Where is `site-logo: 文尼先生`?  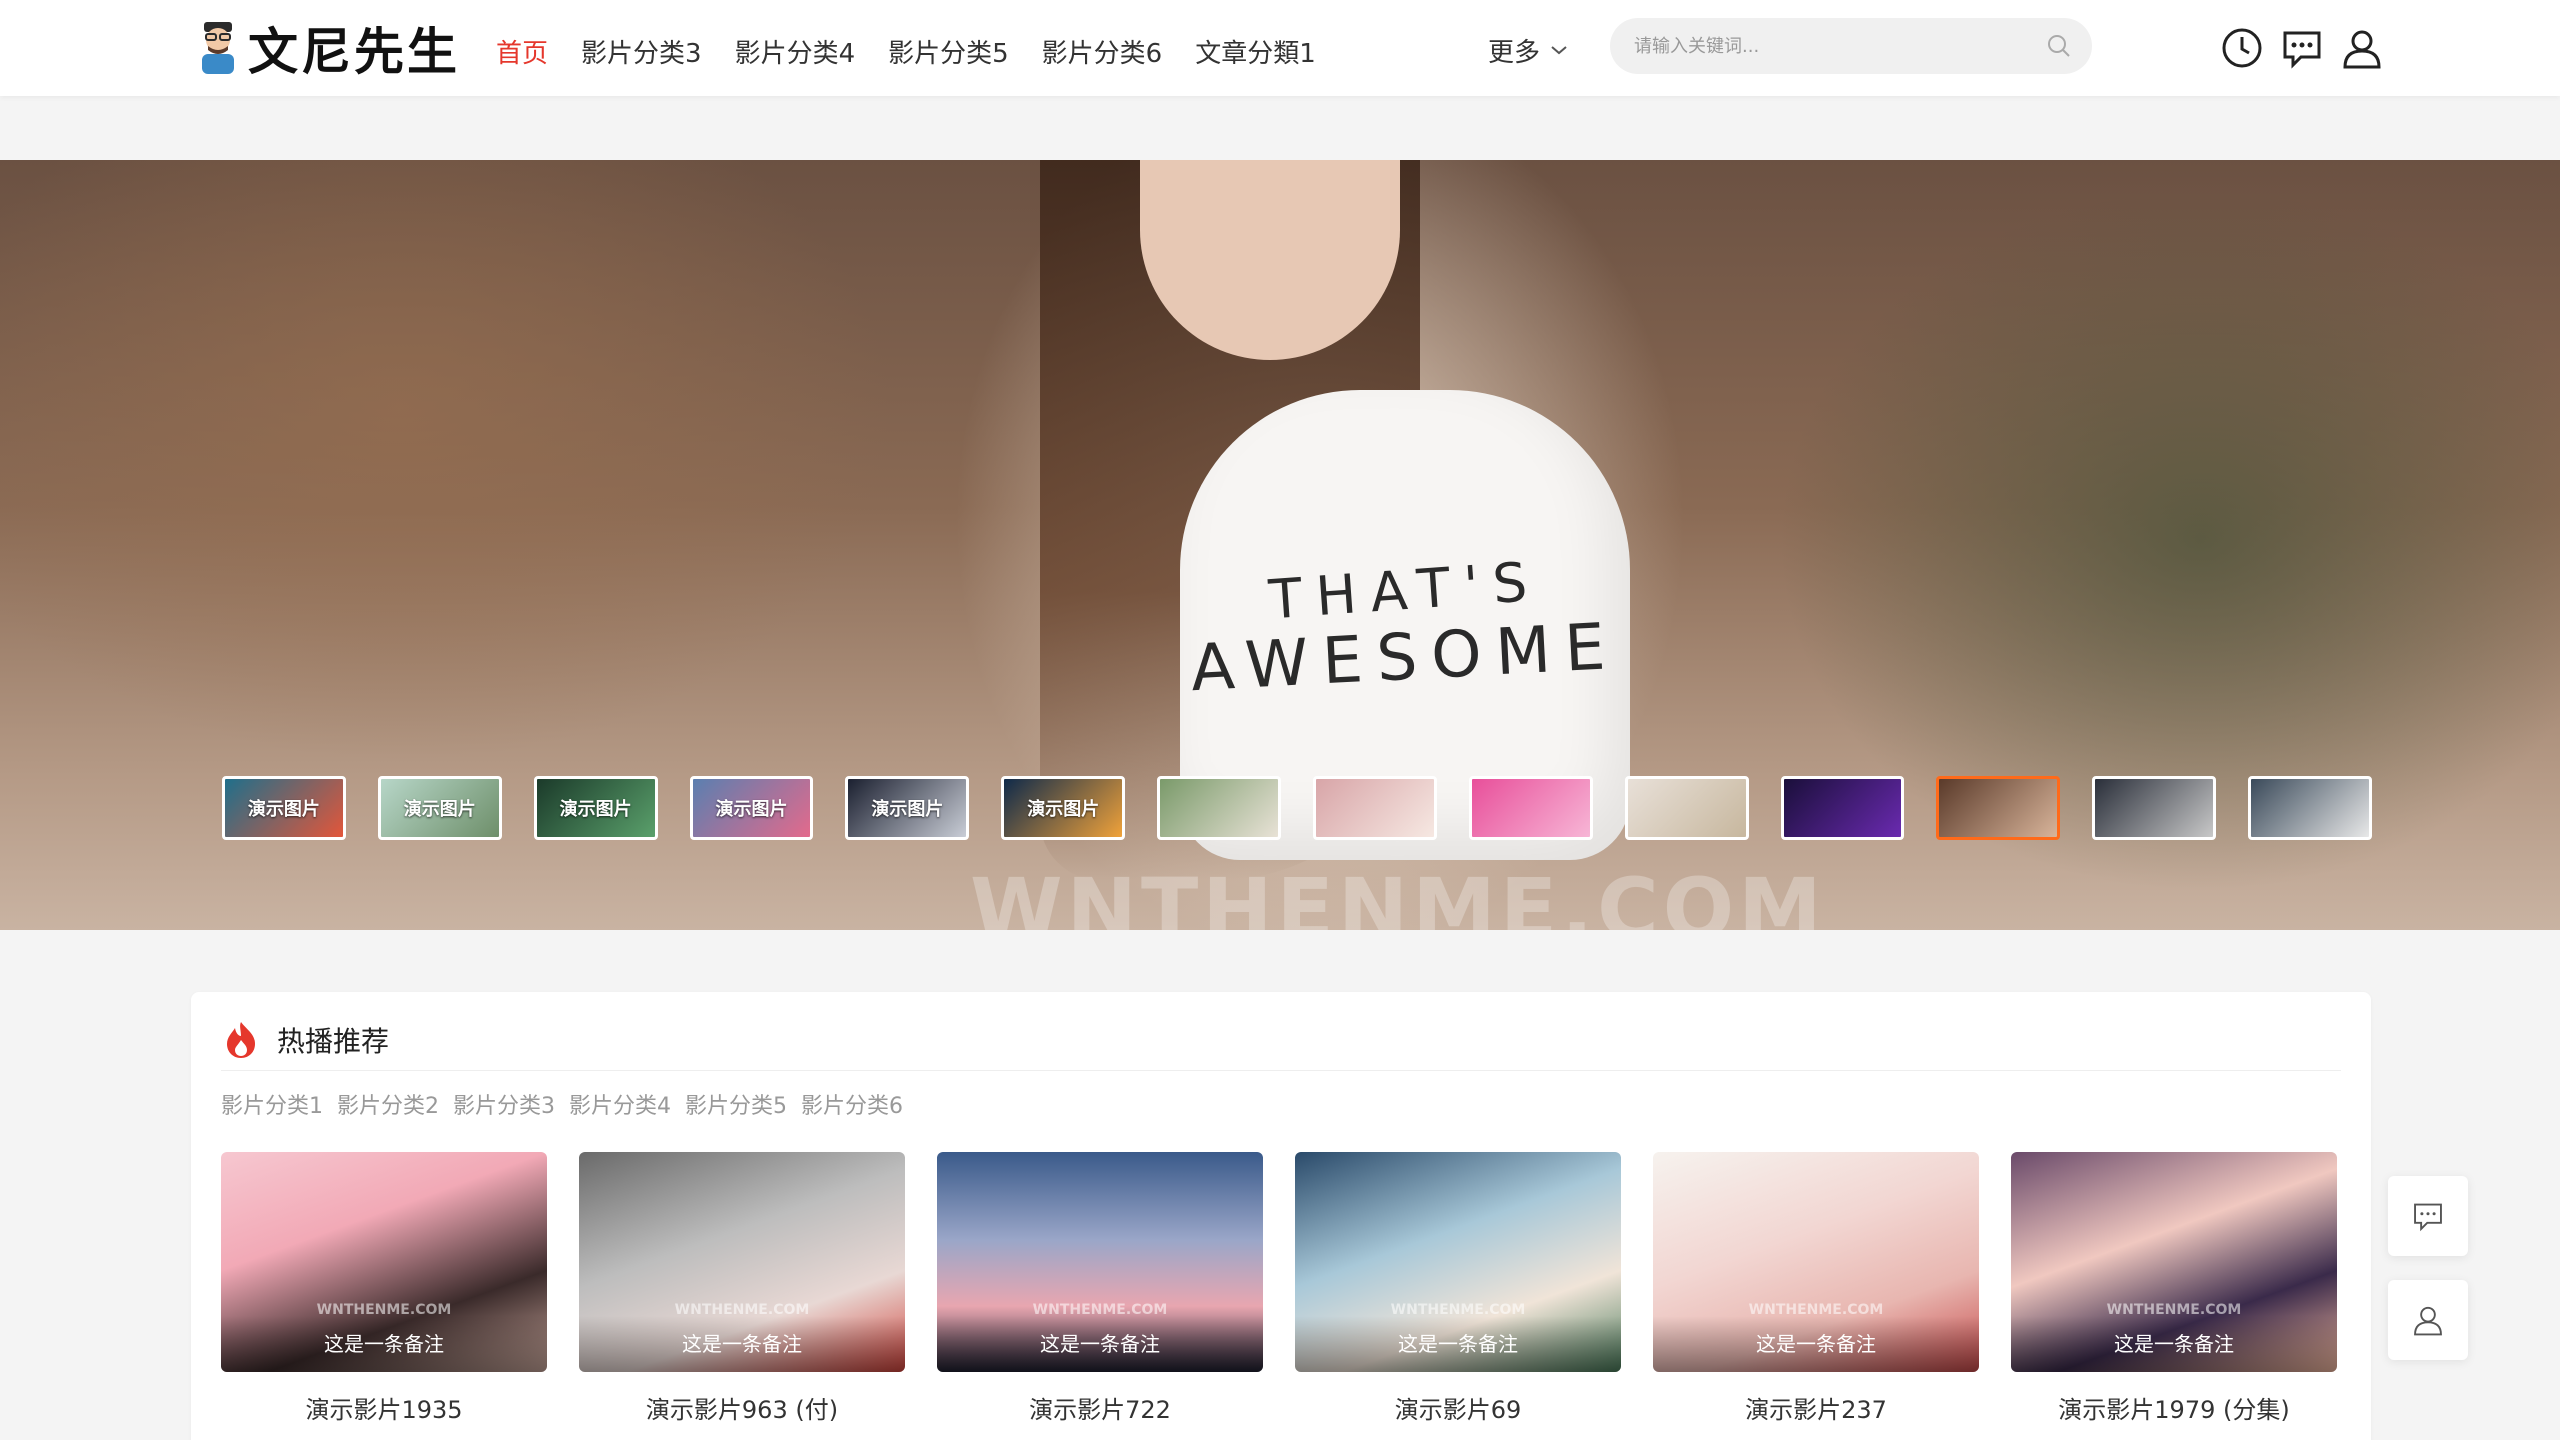 site-logo: 文尼先生 is located at coordinates (328, 48).